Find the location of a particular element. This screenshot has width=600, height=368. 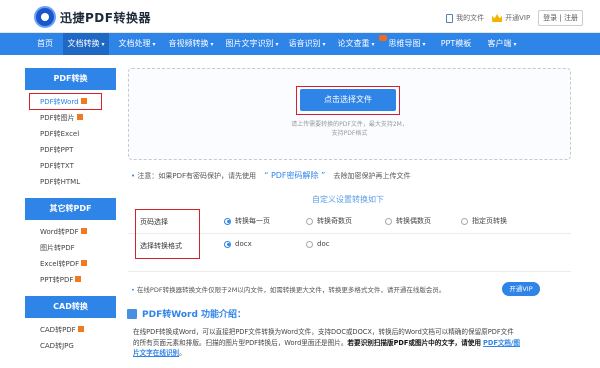

sidebar-item-pdf-to-excel: PDF转Excel is located at coordinates (70, 134).